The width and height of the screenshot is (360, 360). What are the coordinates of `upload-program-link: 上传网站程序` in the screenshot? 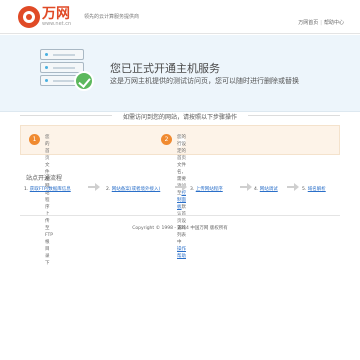 It's located at (209, 189).